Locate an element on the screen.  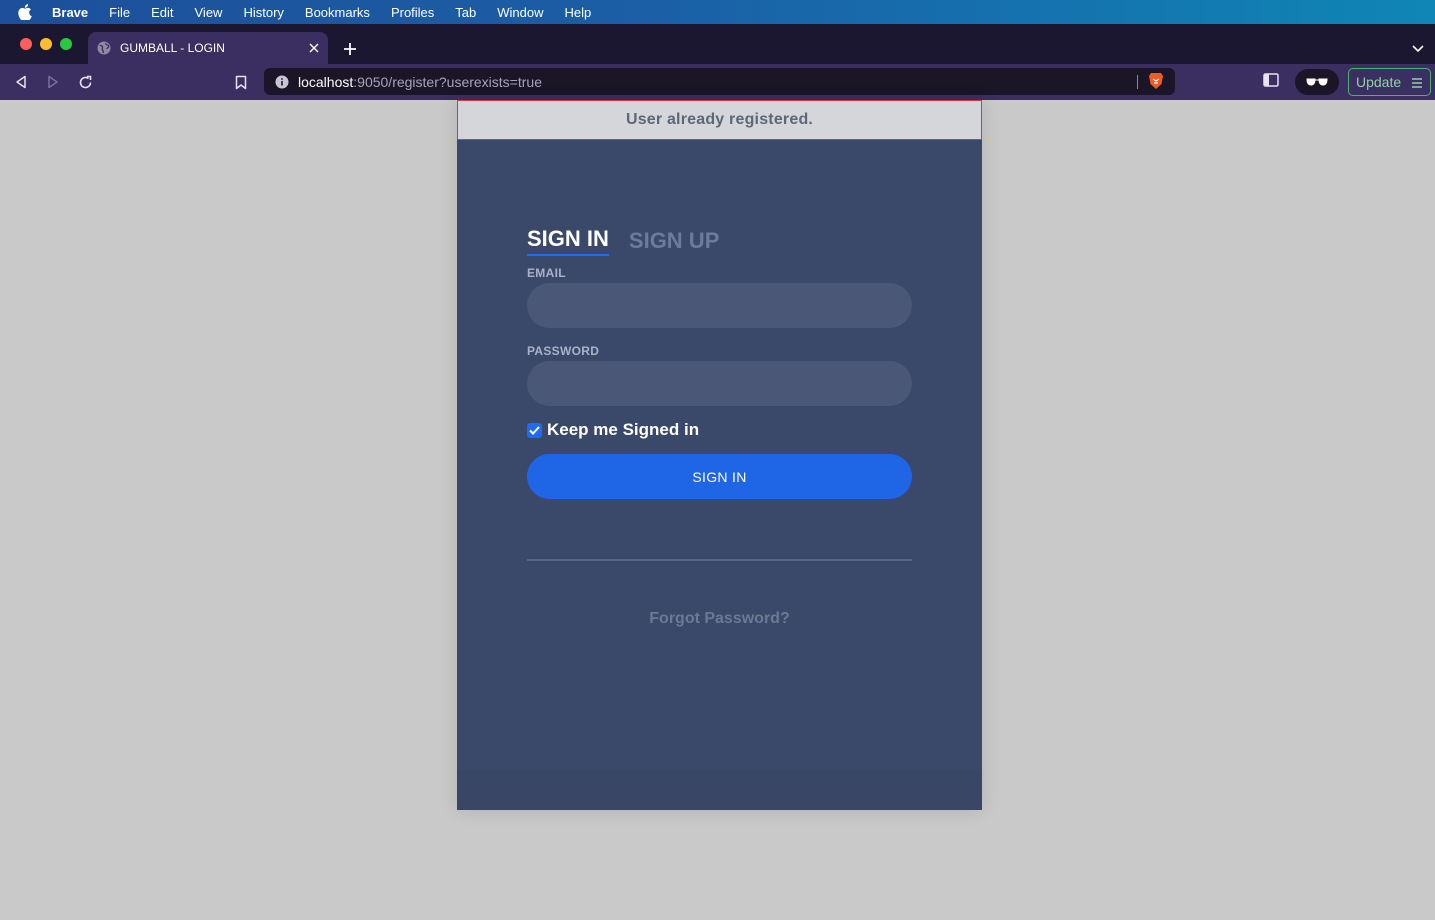
menu-history: History is located at coordinates (263, 12).